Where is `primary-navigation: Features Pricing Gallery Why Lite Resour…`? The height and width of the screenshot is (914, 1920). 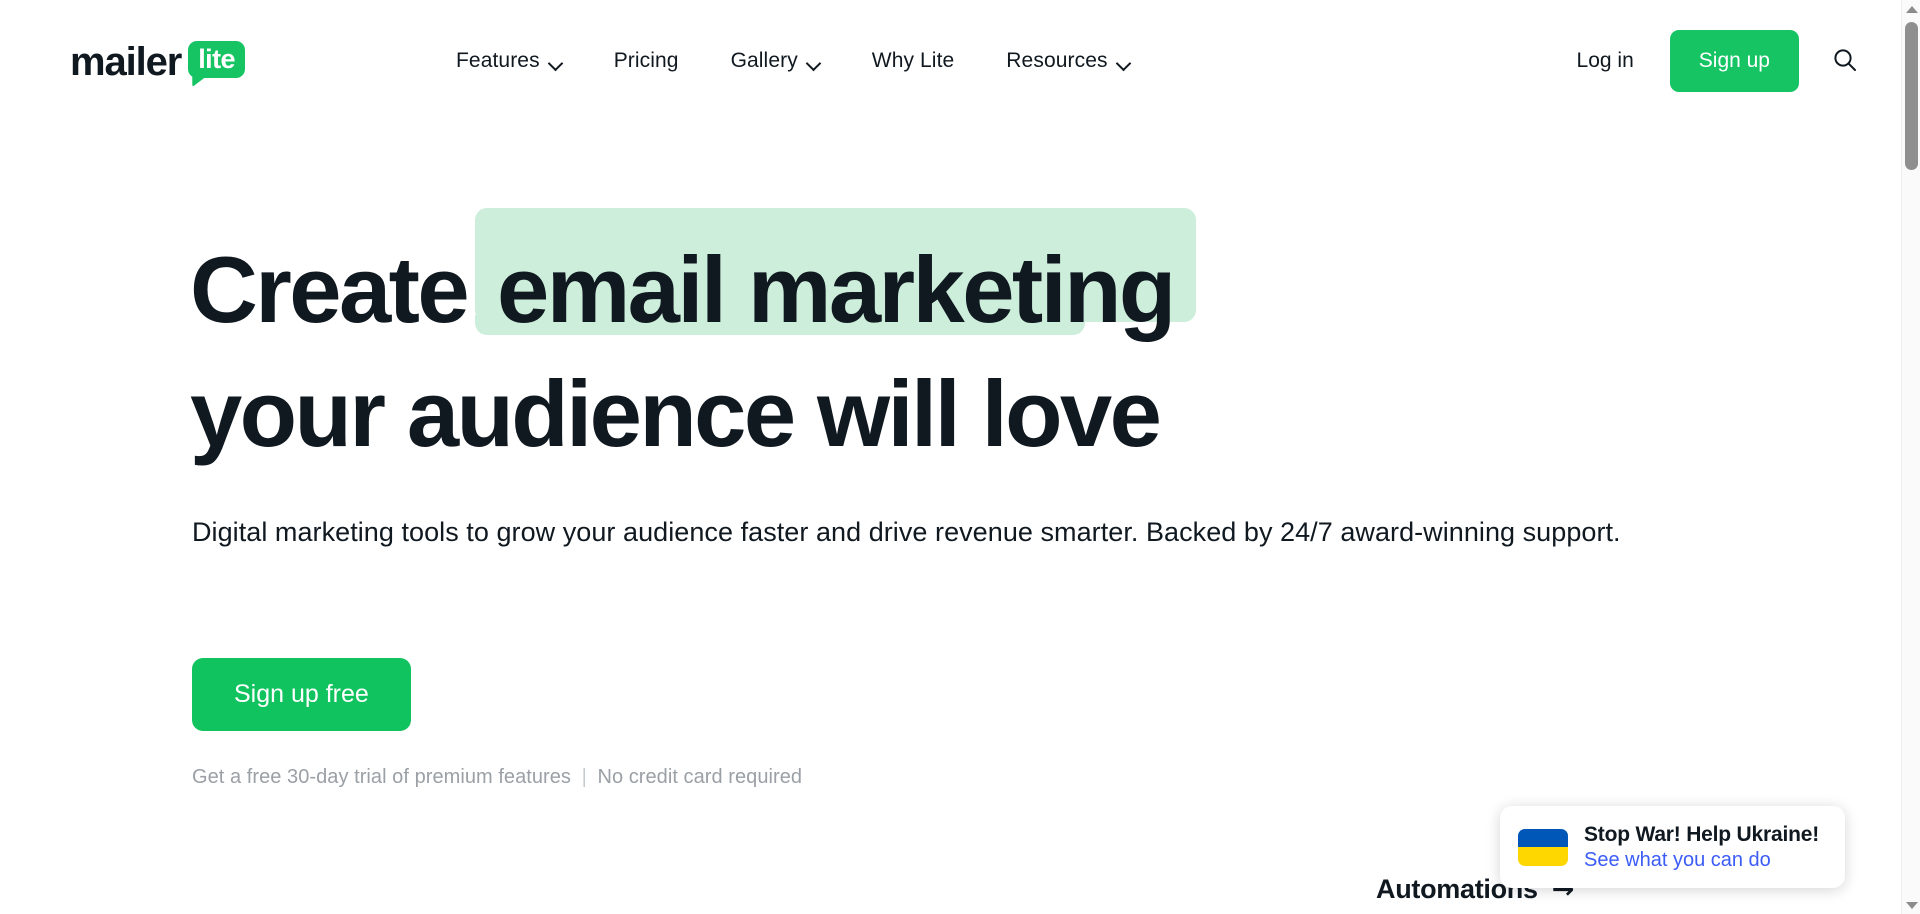
primary-navigation: Features Pricing Gallery Why Lite Resour… is located at coordinates (793, 61).